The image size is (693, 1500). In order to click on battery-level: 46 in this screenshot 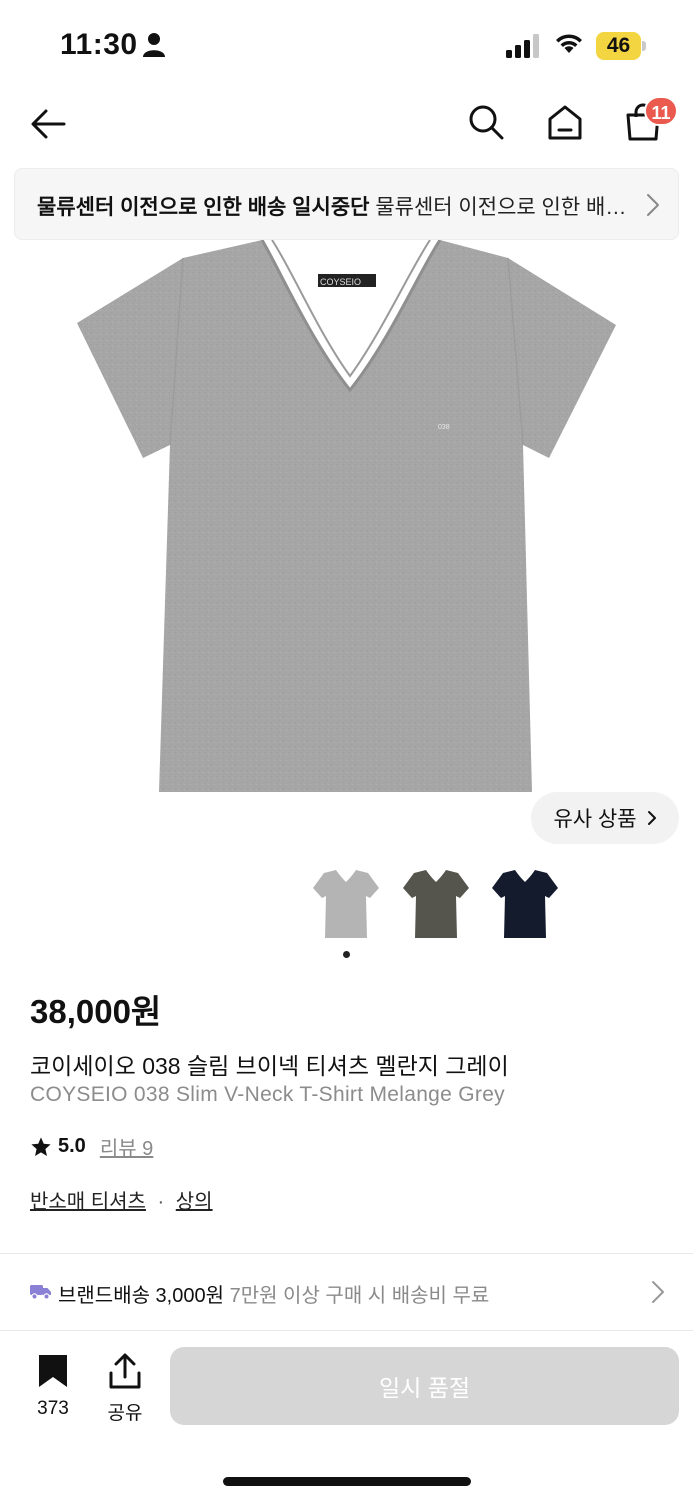, I will do `click(618, 45)`.